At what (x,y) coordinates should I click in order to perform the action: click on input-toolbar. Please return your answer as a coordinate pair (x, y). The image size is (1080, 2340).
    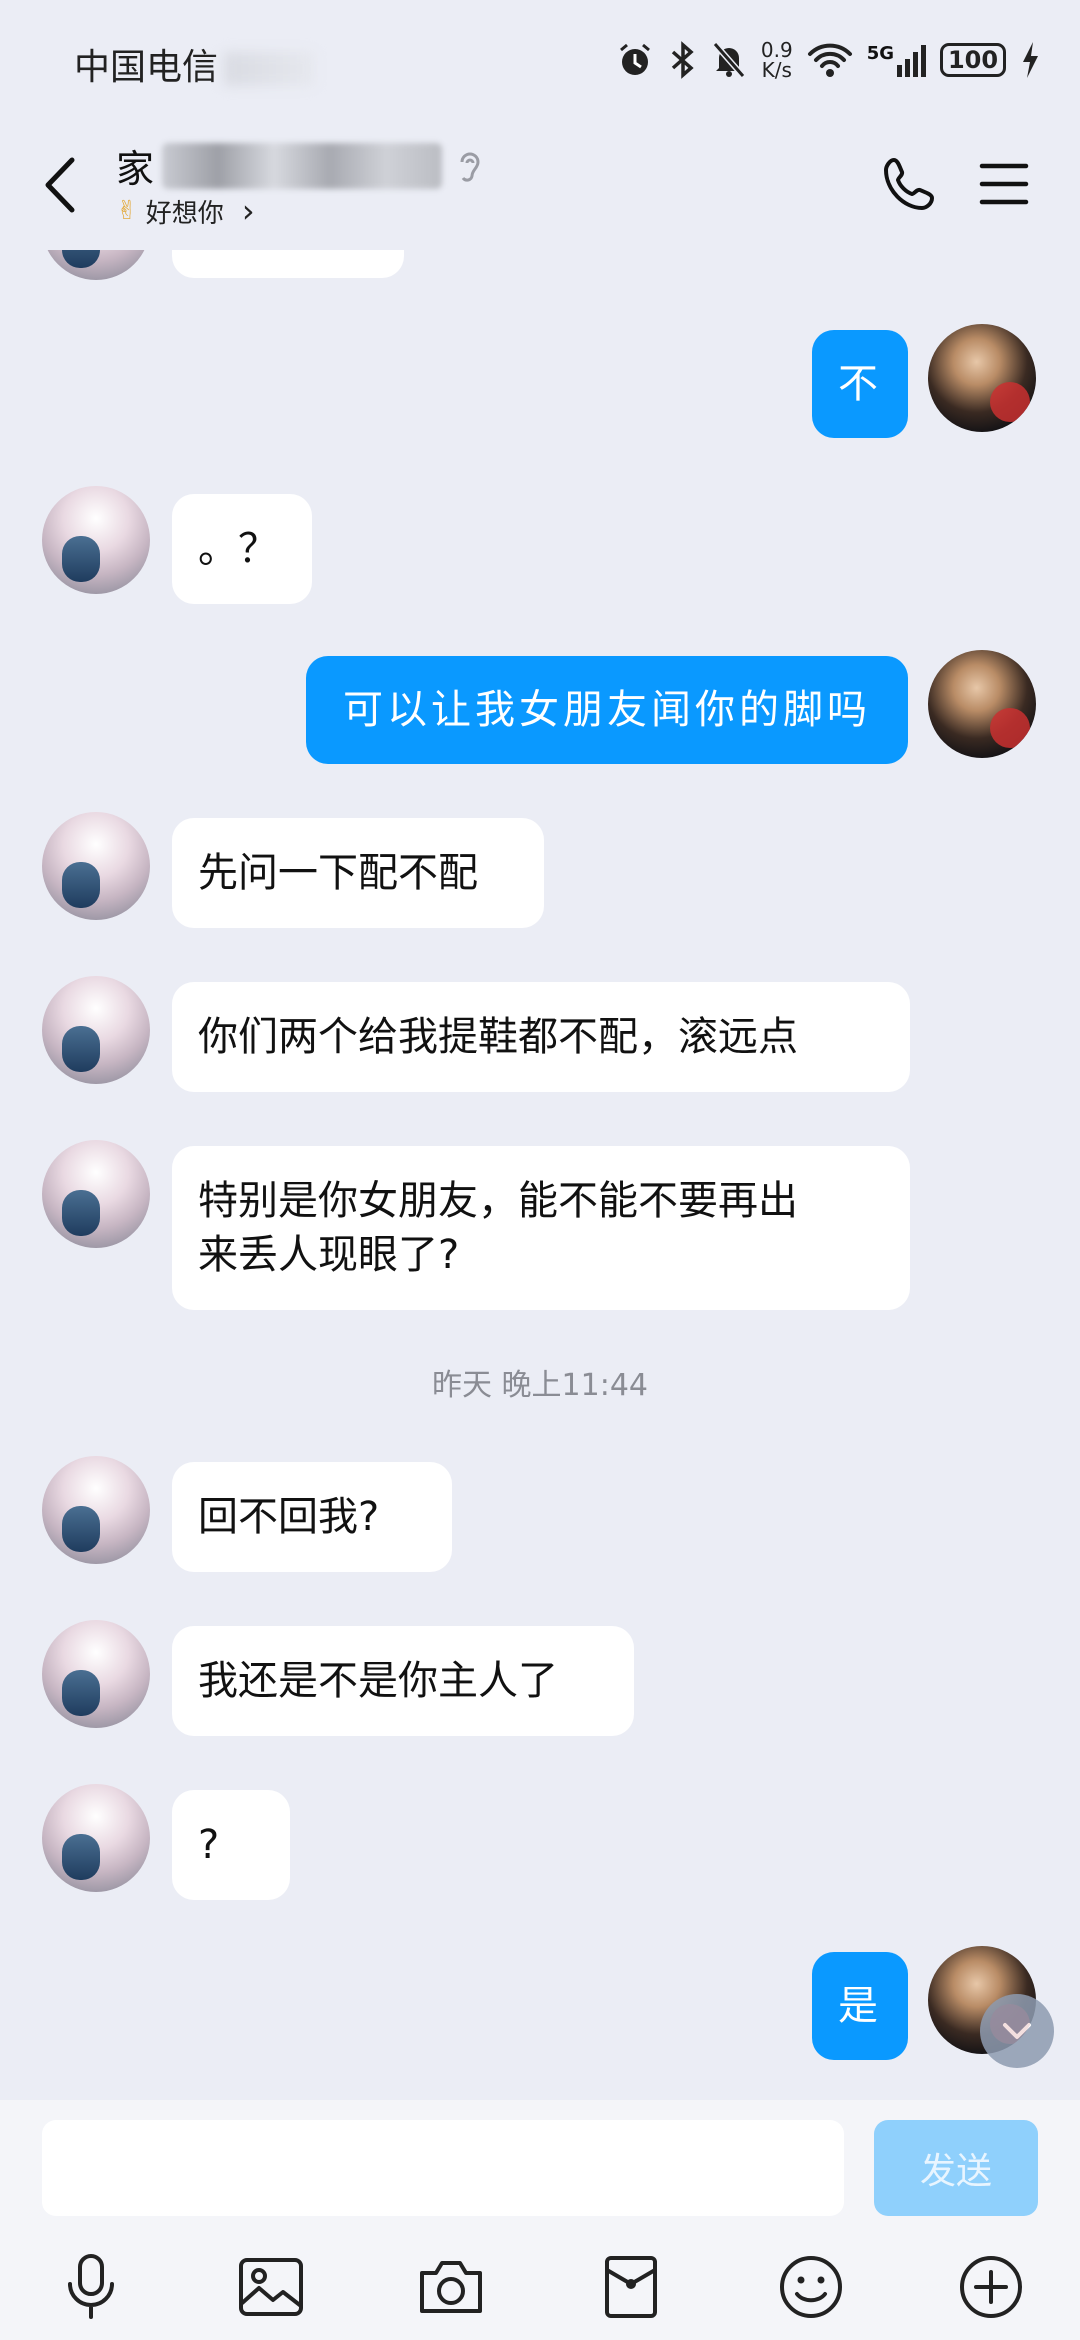
    Looking at the image, I should click on (540, 2292).